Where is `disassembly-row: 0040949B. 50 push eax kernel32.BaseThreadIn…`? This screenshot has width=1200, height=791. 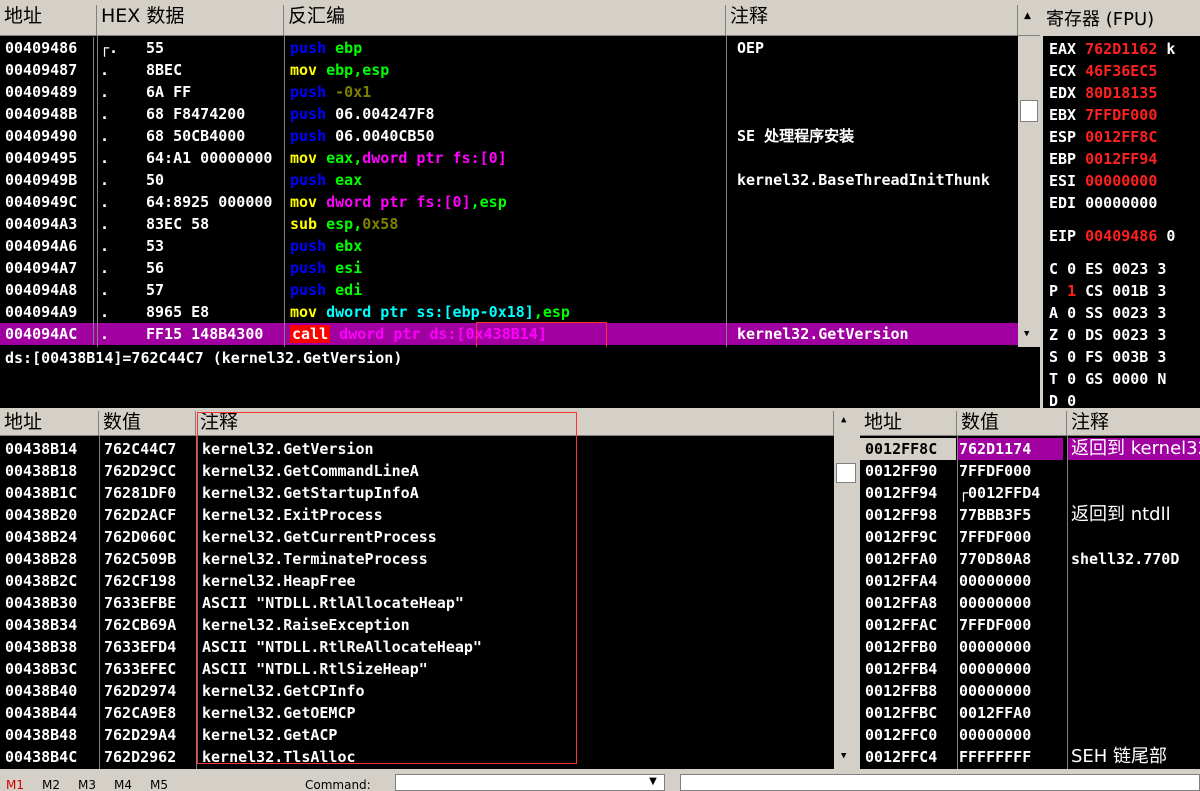 disassembly-row: 0040949B. 50 push eax kernel32.BaseThreadIn… is located at coordinates (509, 180).